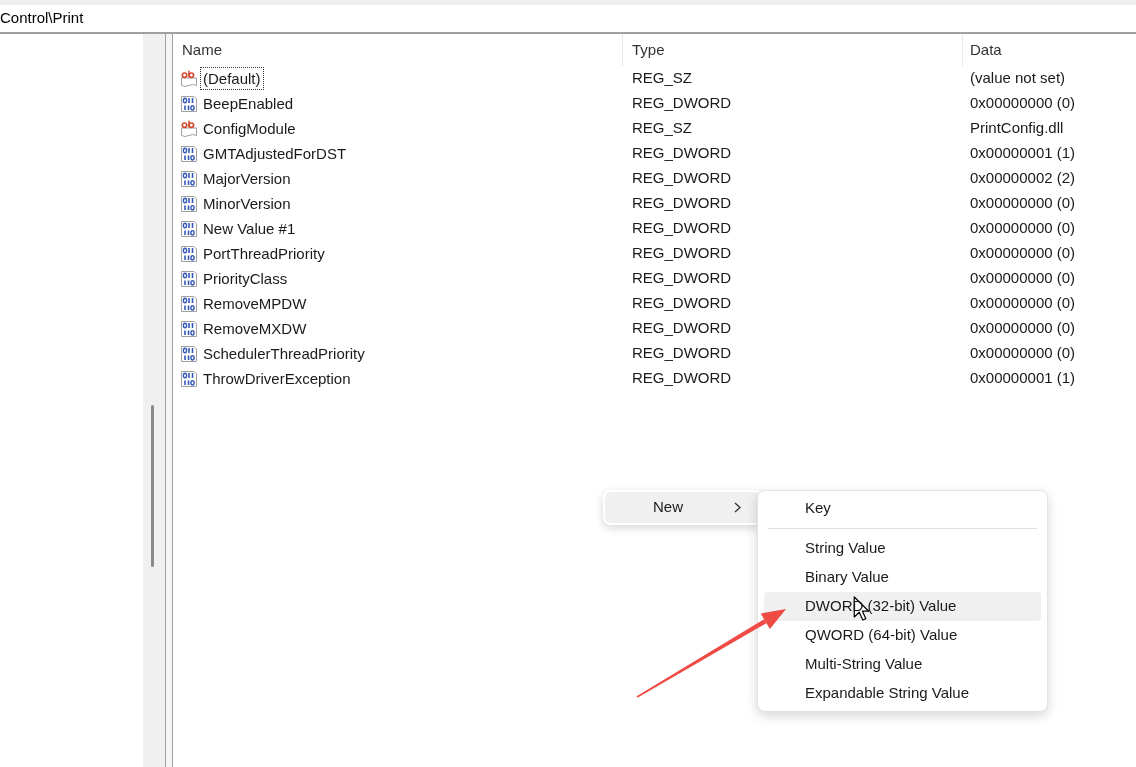  I want to click on value-name: SchedulerThreadPriority, so click(284, 353).